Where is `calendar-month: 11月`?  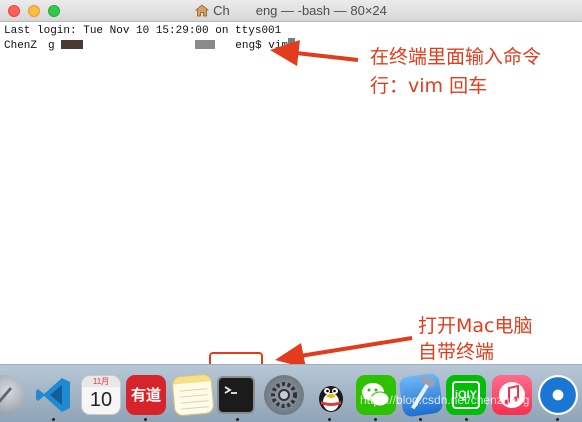
calendar-month: 11月 is located at coordinates (101, 381).